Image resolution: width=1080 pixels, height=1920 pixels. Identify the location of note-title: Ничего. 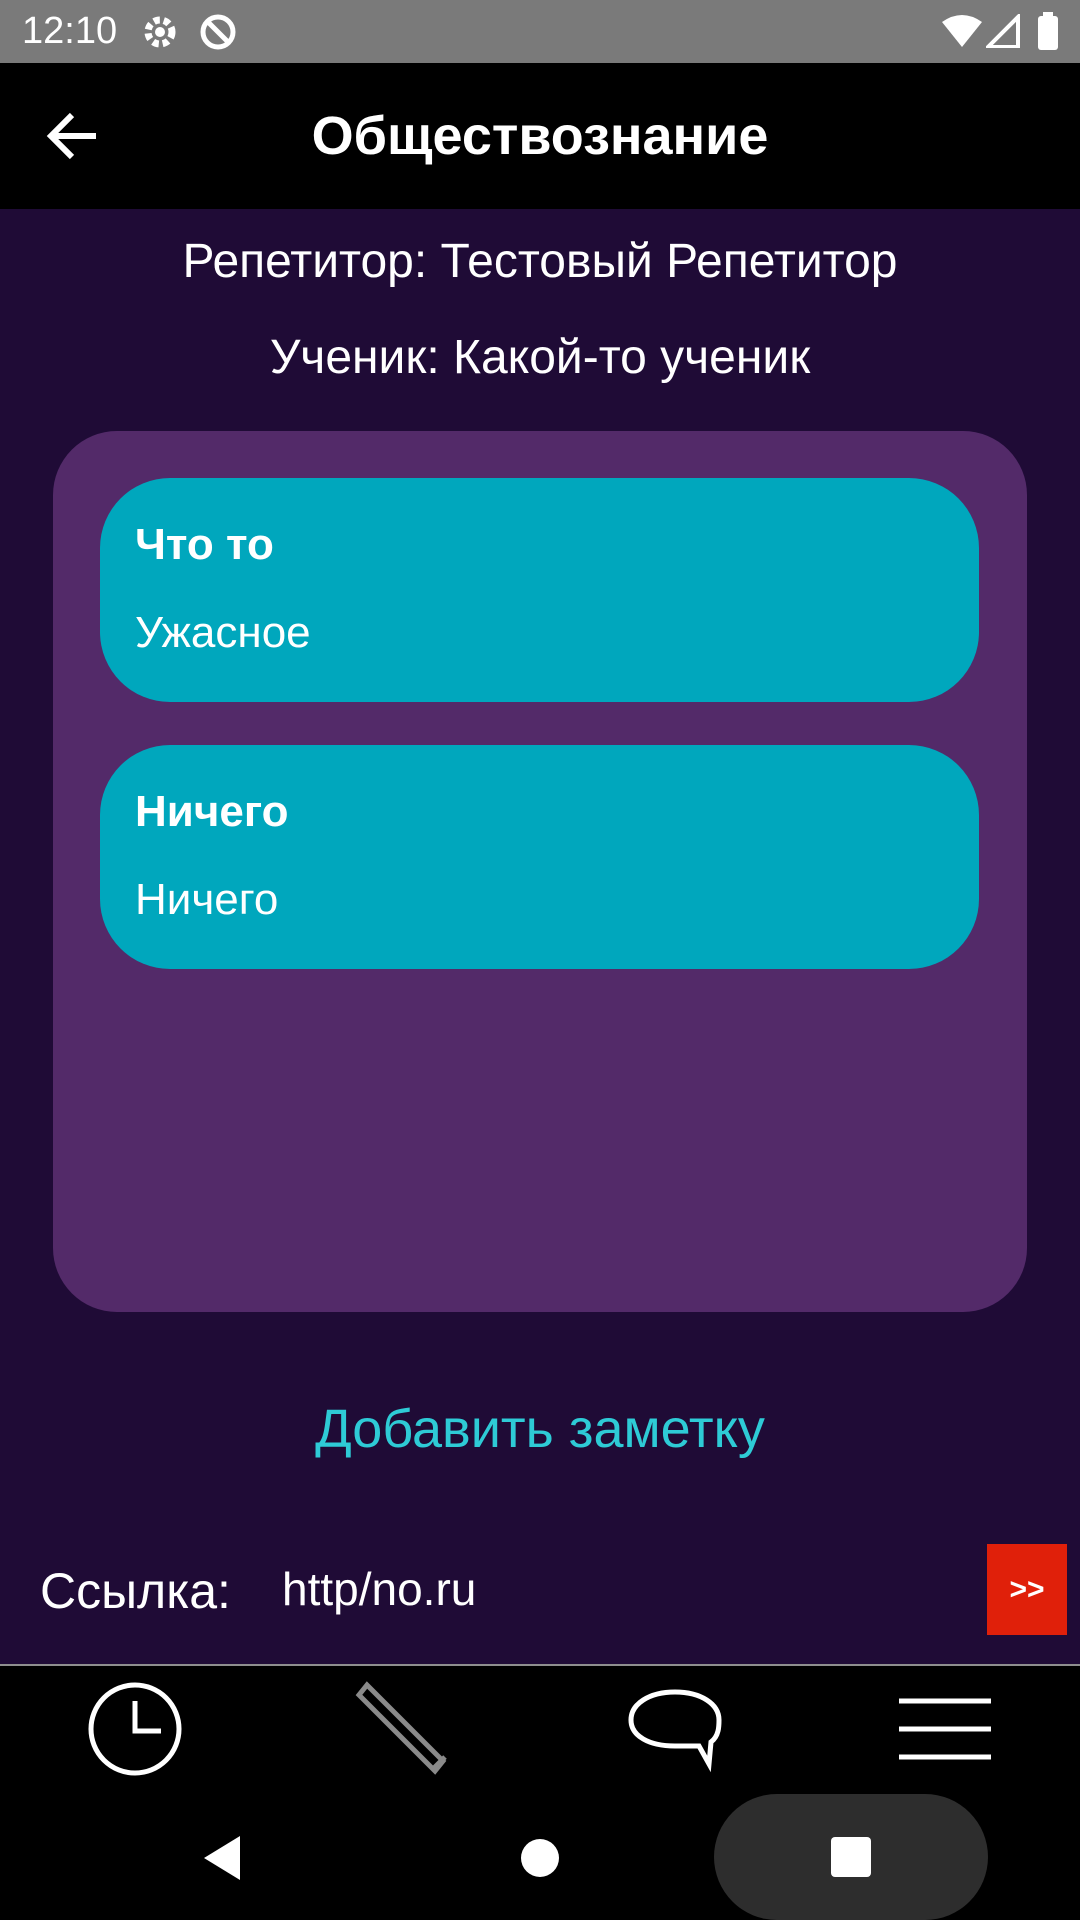
(212, 811).